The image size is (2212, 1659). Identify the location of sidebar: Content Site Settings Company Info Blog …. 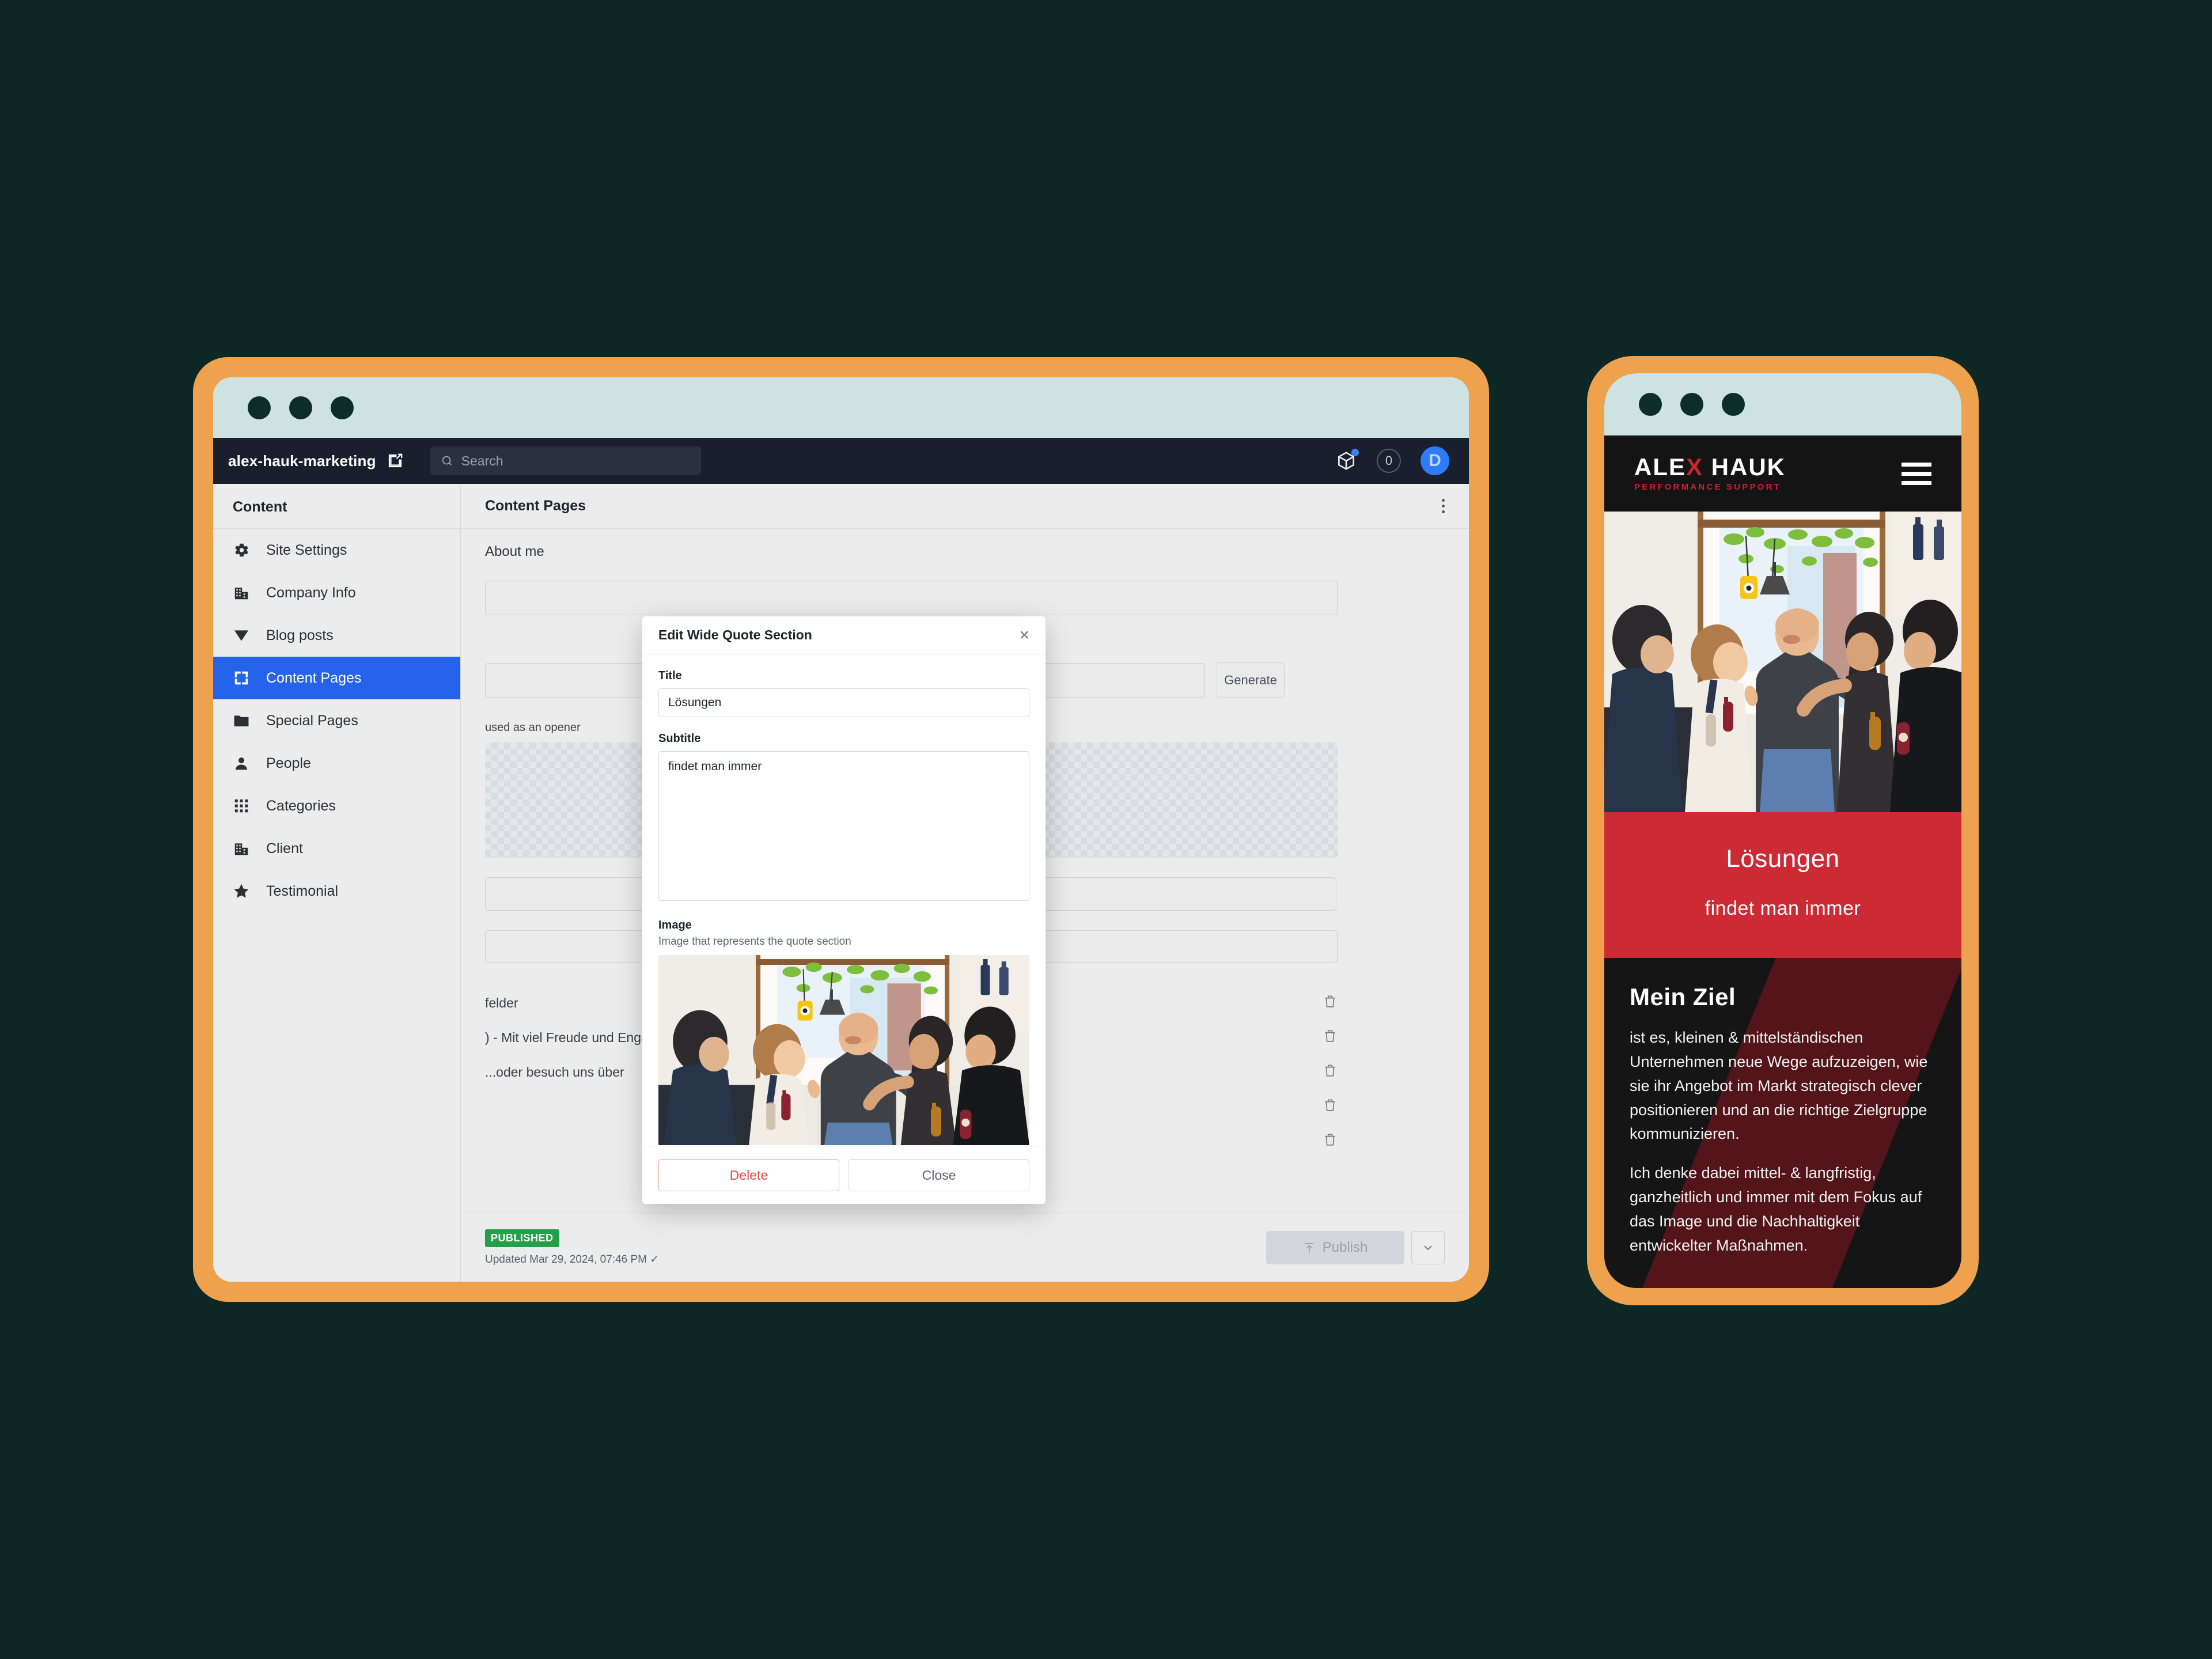
(337, 883).